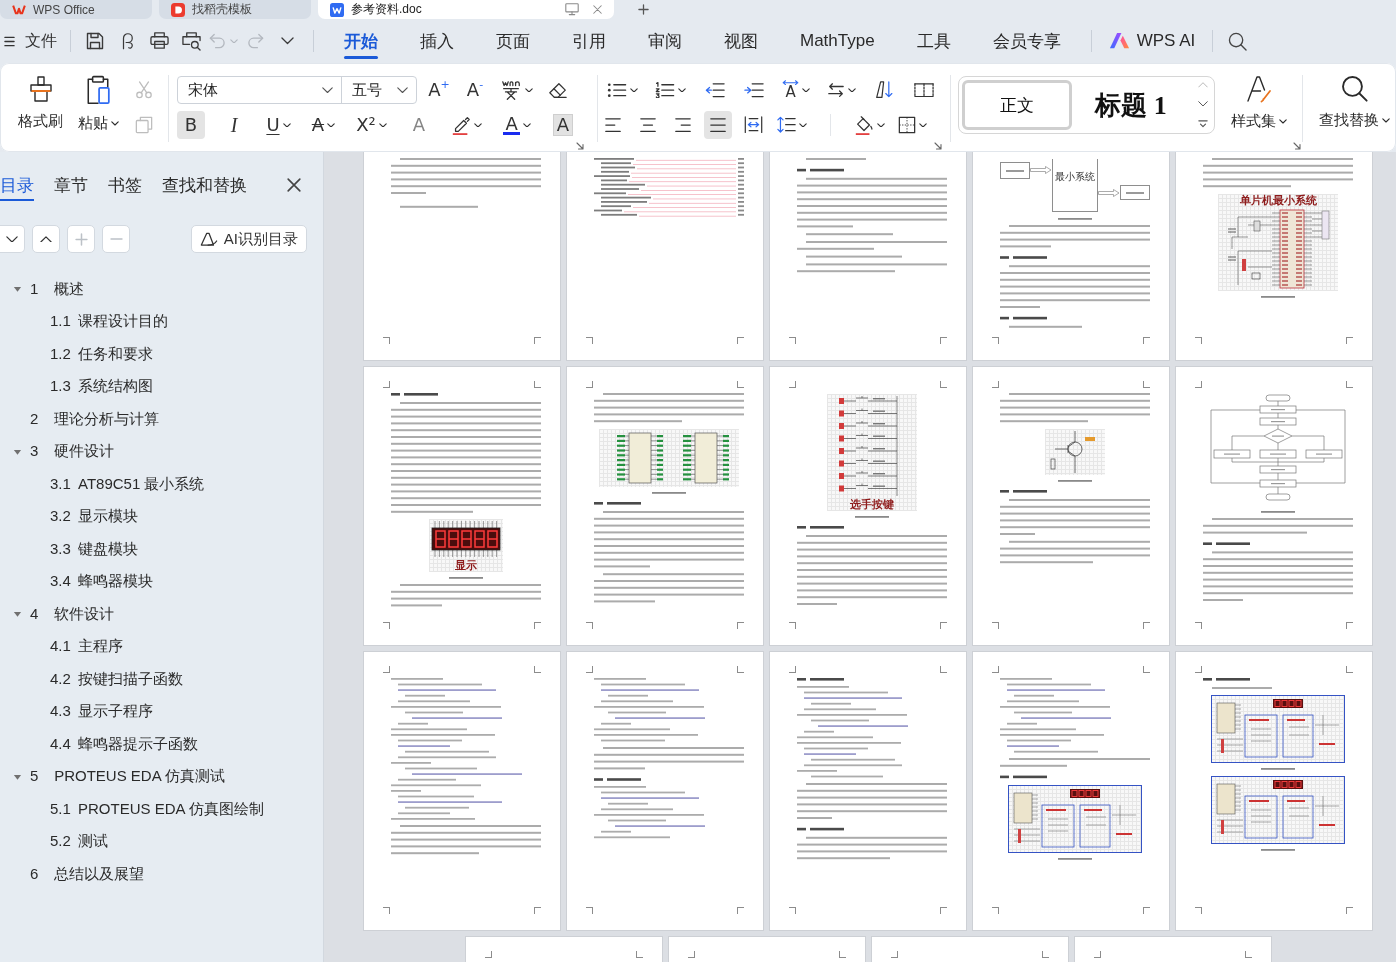 This screenshot has height=962, width=1396. What do you see at coordinates (1259, 107) in the screenshot?
I see `style-set-button: 样式集` at bounding box center [1259, 107].